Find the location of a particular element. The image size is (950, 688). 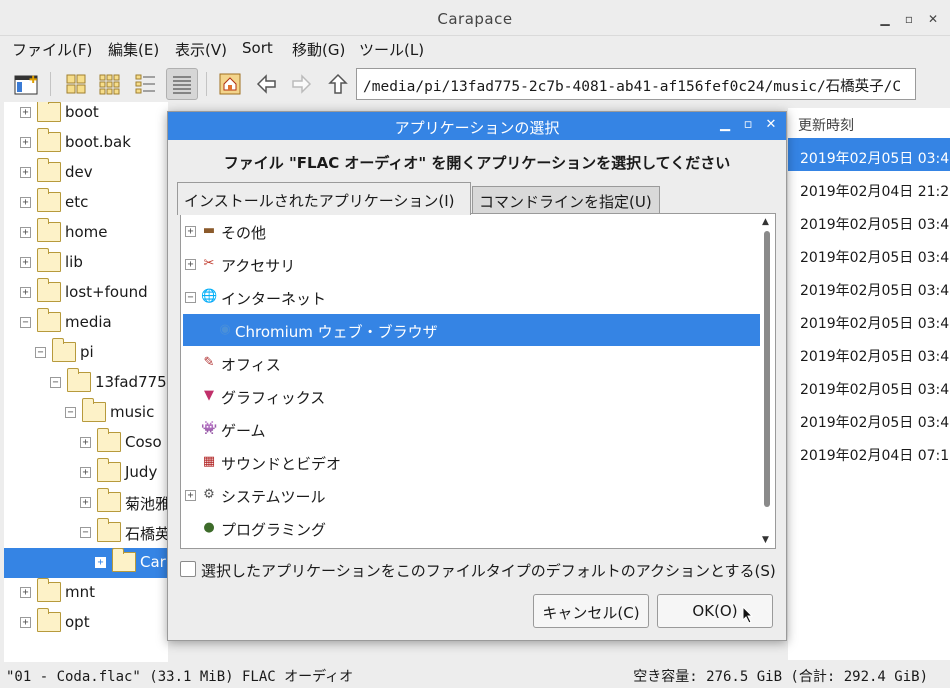

menu-edit: 編集(E) is located at coordinates (133, 49).